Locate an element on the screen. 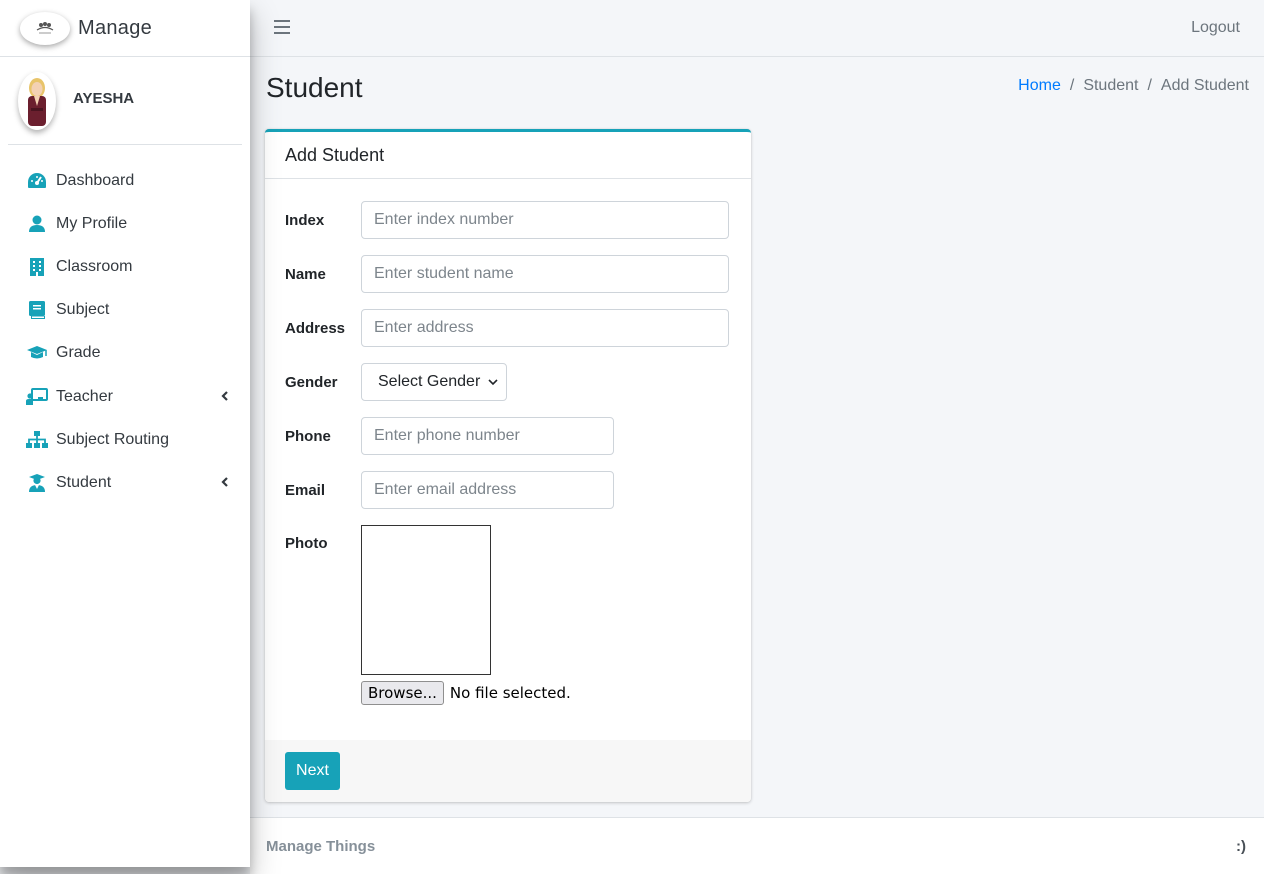 This screenshot has height=874, width=1264. sidebar-item-label: Teacher is located at coordinates (84, 396).